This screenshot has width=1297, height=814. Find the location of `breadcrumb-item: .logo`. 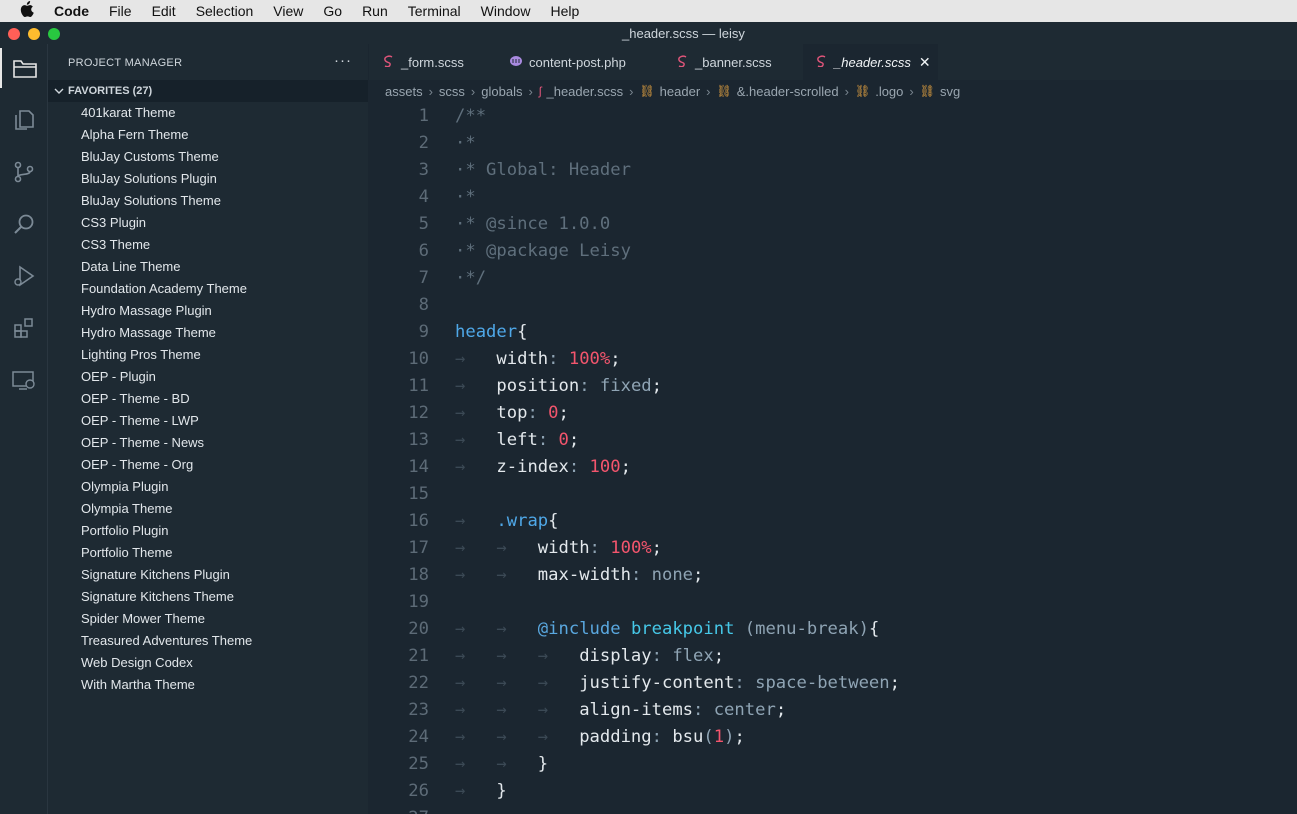

breadcrumb-item: .logo is located at coordinates (889, 91).